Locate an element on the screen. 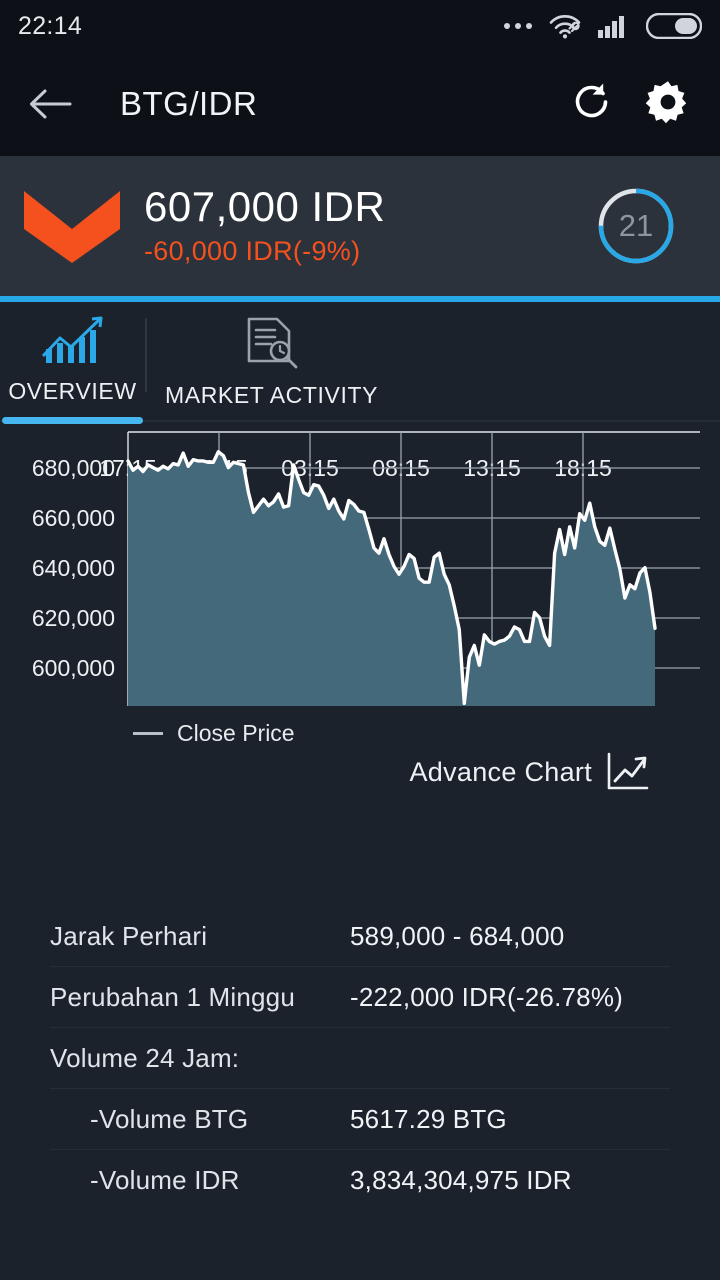 Image resolution: width=720 pixels, height=1280 pixels. status-bar-icons is located at coordinates (603, 26).